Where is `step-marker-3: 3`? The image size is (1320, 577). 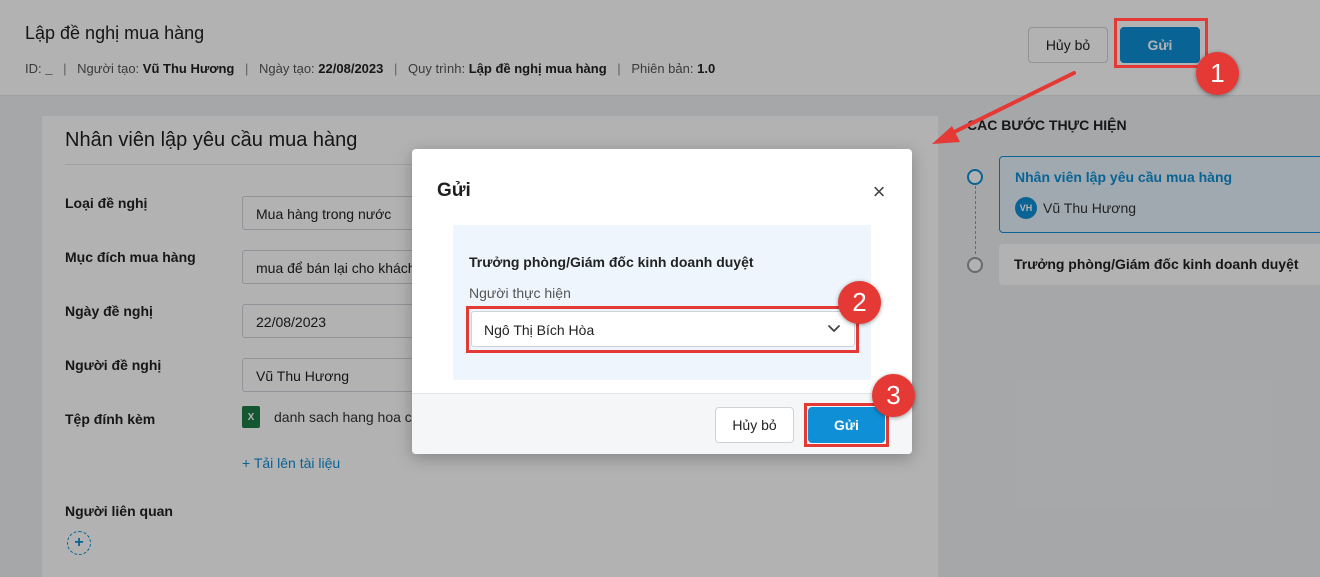 step-marker-3: 3 is located at coordinates (893, 395).